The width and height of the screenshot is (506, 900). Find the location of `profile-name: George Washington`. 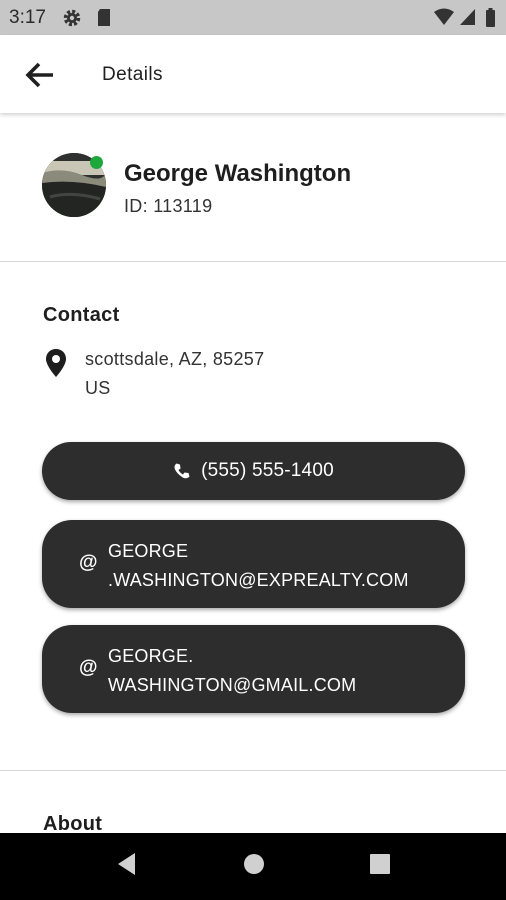

profile-name: George Washington is located at coordinates (238, 173).